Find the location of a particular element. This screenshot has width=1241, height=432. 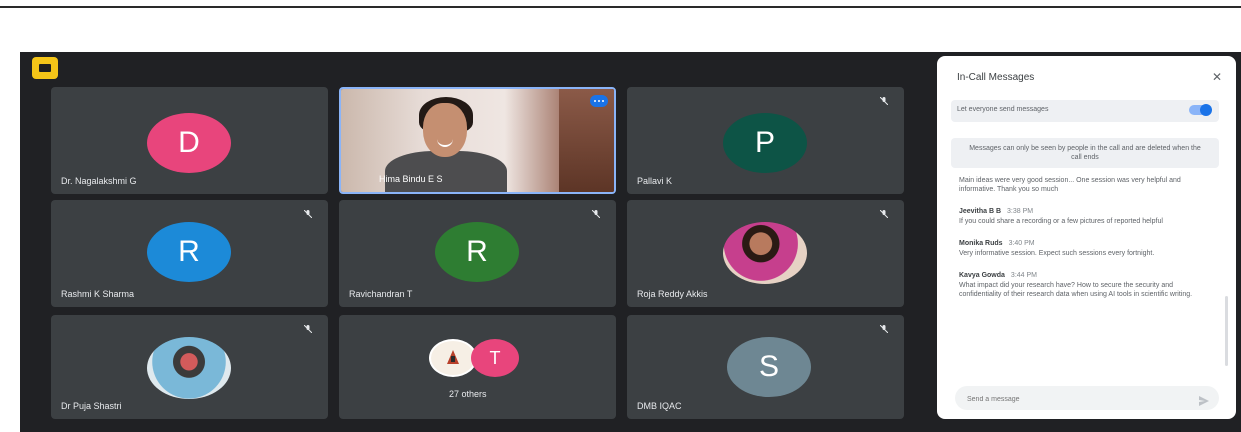

send-icon is located at coordinates (1204, 399).